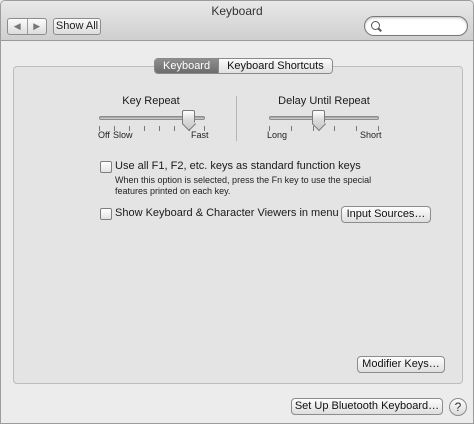 Image resolution: width=474 pixels, height=424 pixels. What do you see at coordinates (318, 117) in the screenshot?
I see `delay-until-repeat-slider-thumb` at bounding box center [318, 117].